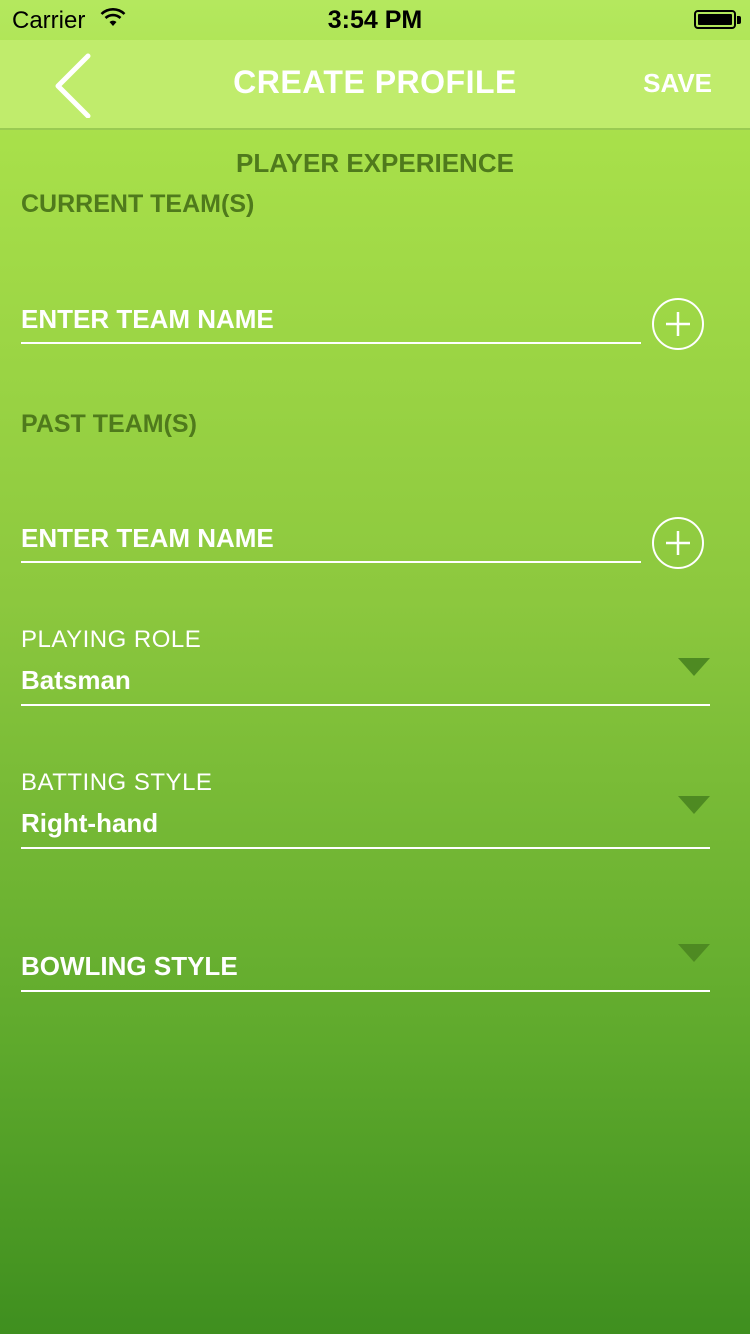 This screenshot has width=750, height=1334. What do you see at coordinates (375, 163) in the screenshot?
I see `section-title-player-experience: PLAYER EXPERIENCE` at bounding box center [375, 163].